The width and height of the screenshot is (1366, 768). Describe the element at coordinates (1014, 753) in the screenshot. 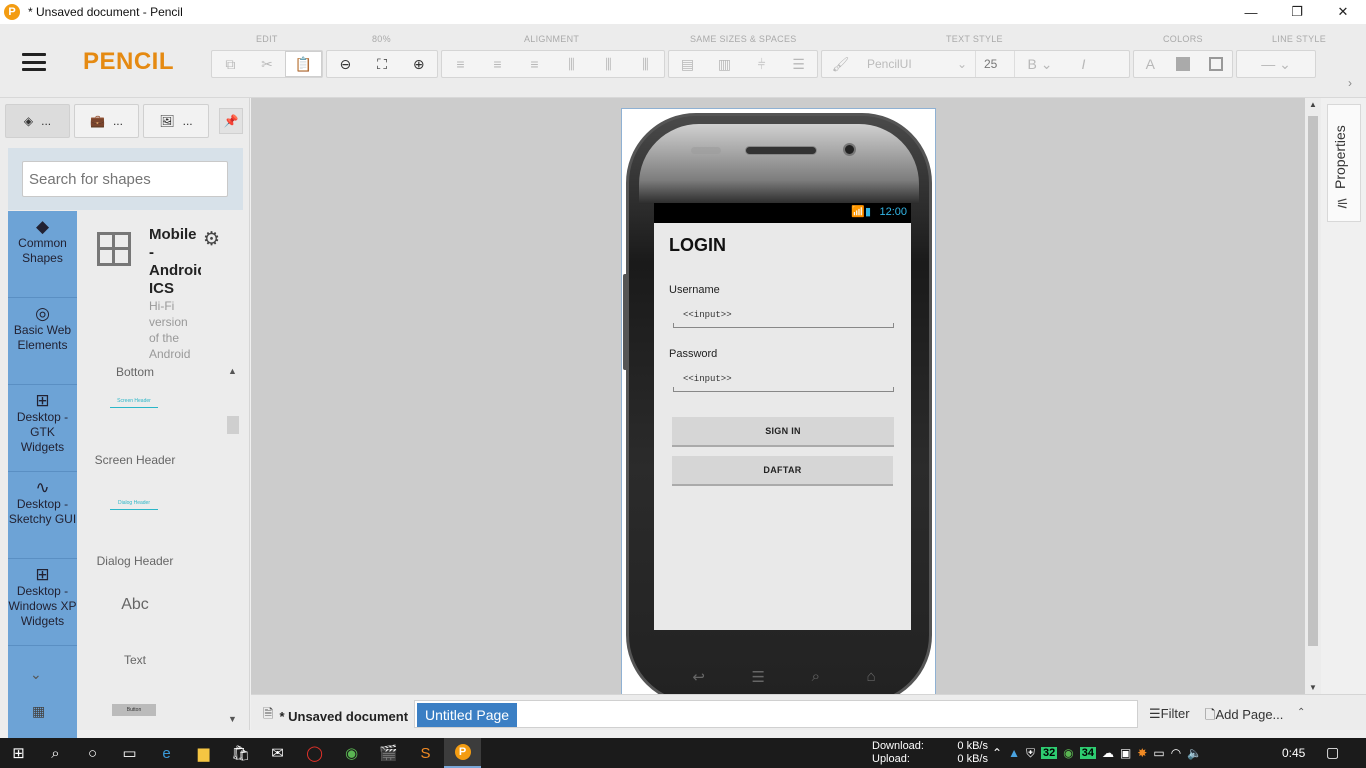

I see `azure-icon: ▲` at that location.